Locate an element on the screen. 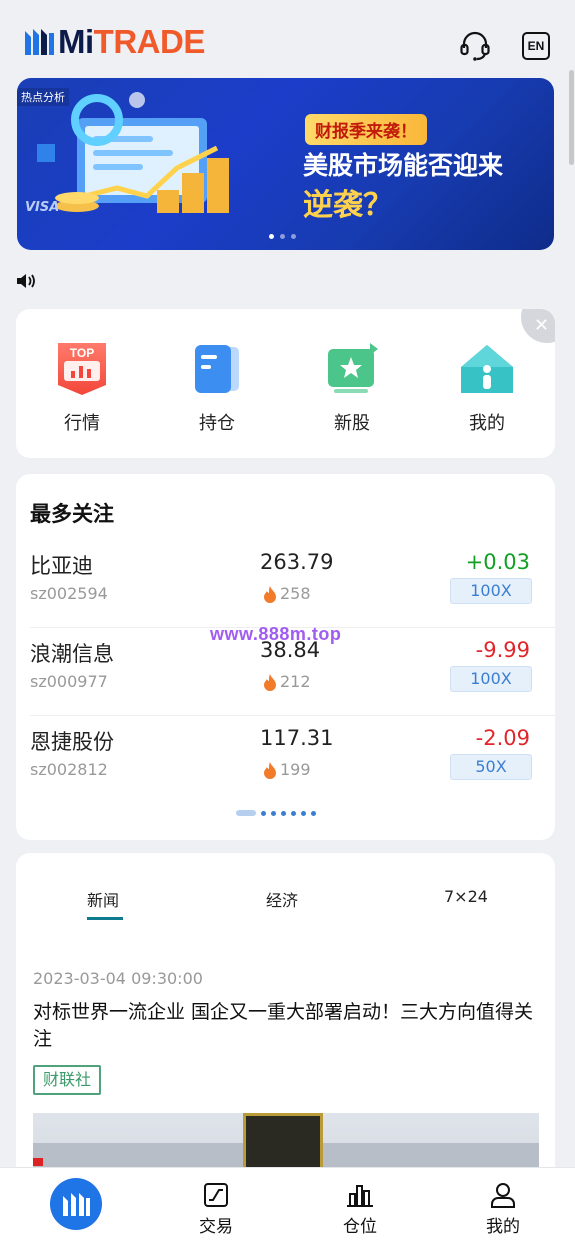 The image size is (575, 1242). heat-count: 212 is located at coordinates (295, 681).